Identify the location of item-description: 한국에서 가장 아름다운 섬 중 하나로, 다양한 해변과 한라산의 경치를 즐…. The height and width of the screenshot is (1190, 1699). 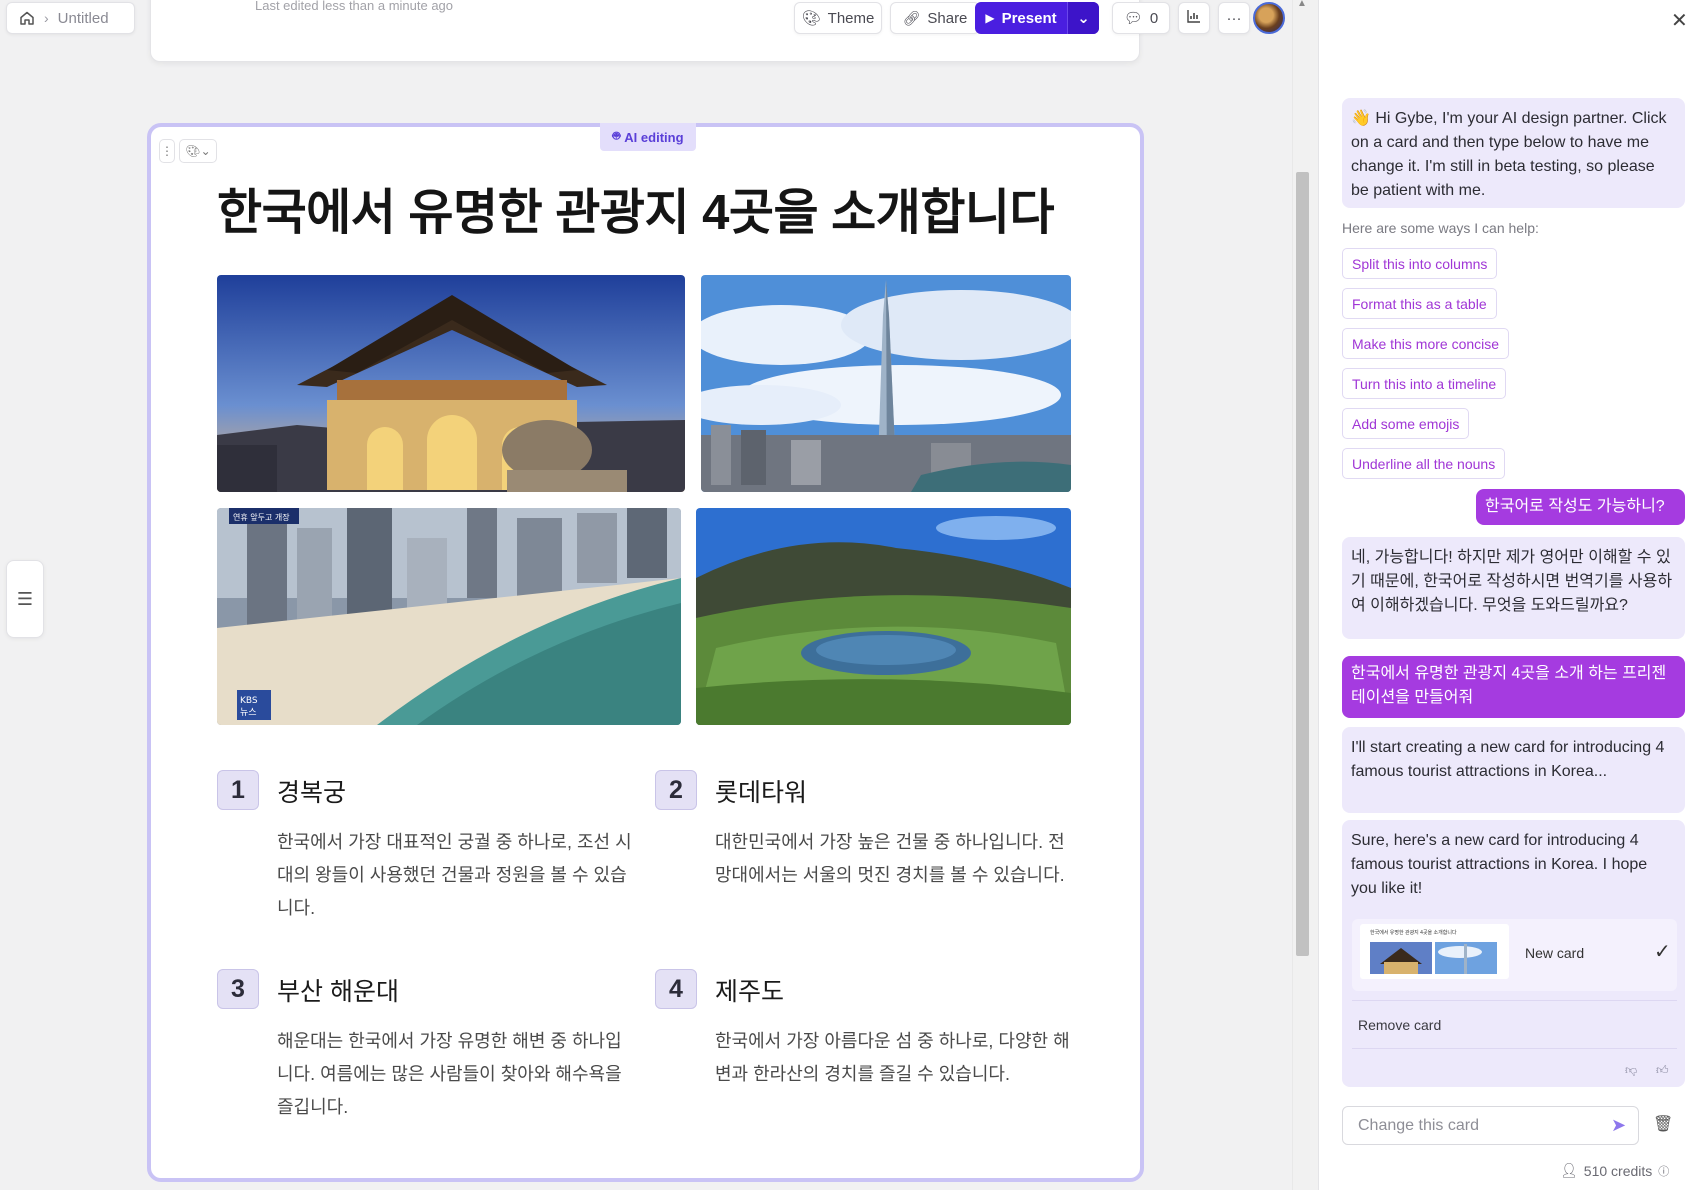
(892, 1057).